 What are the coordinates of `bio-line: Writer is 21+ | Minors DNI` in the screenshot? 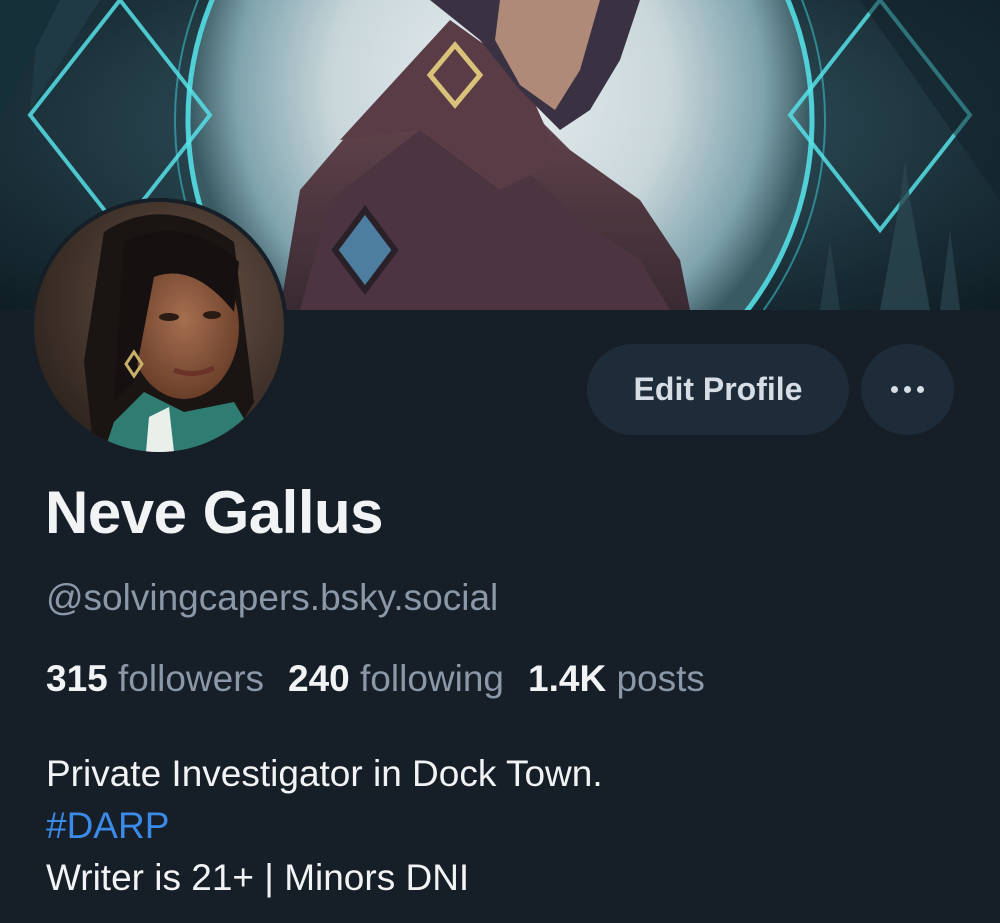 It's located at (258, 877).